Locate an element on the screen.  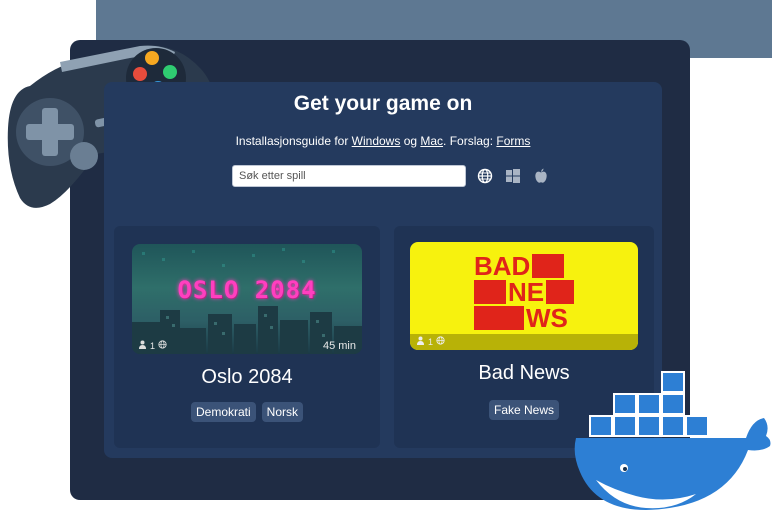
game-thumbnail: BAD NE WS 1 is located at coordinates (524, 296).